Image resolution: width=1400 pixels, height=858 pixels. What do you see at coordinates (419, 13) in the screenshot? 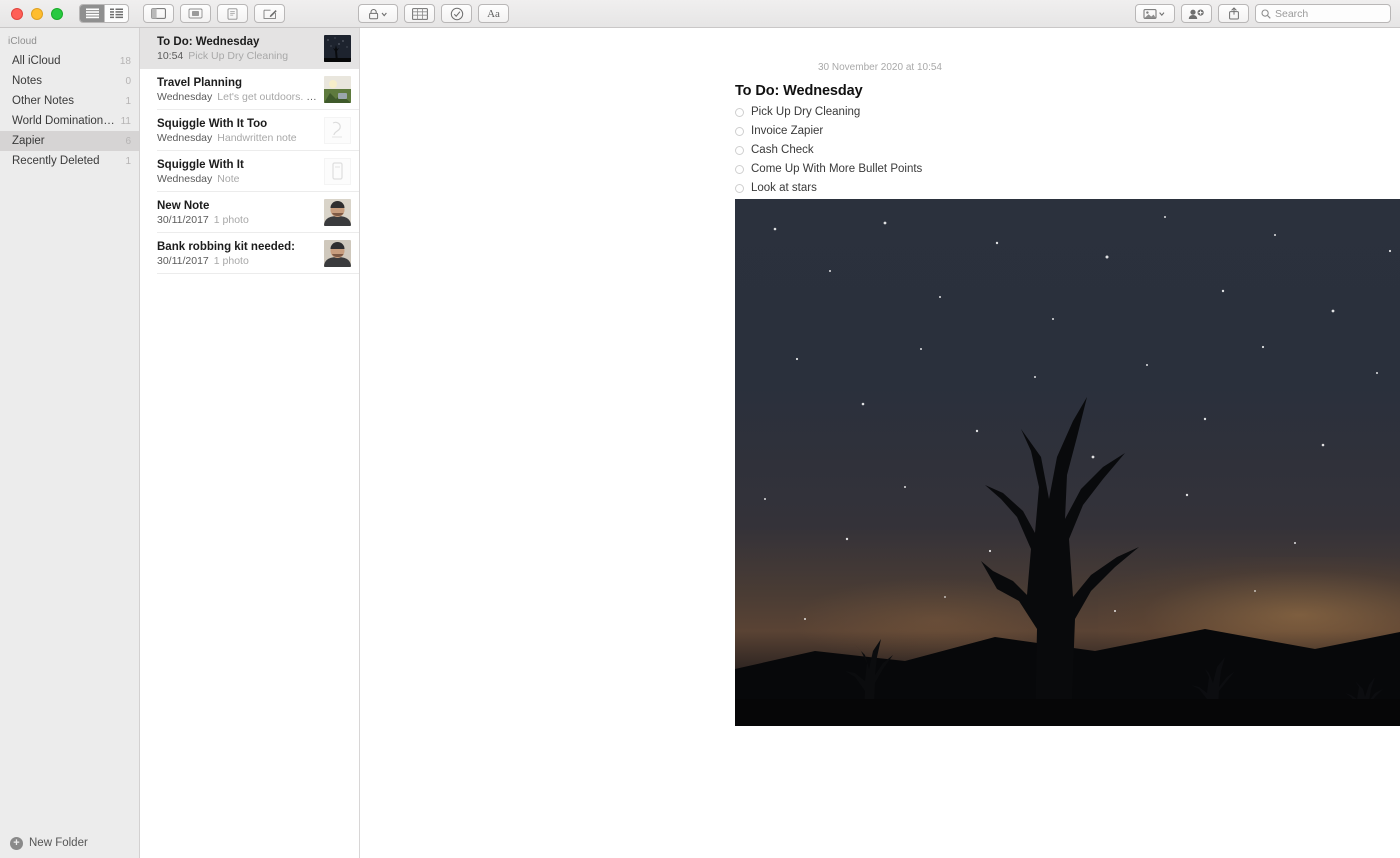
I see `insert-table-button` at bounding box center [419, 13].